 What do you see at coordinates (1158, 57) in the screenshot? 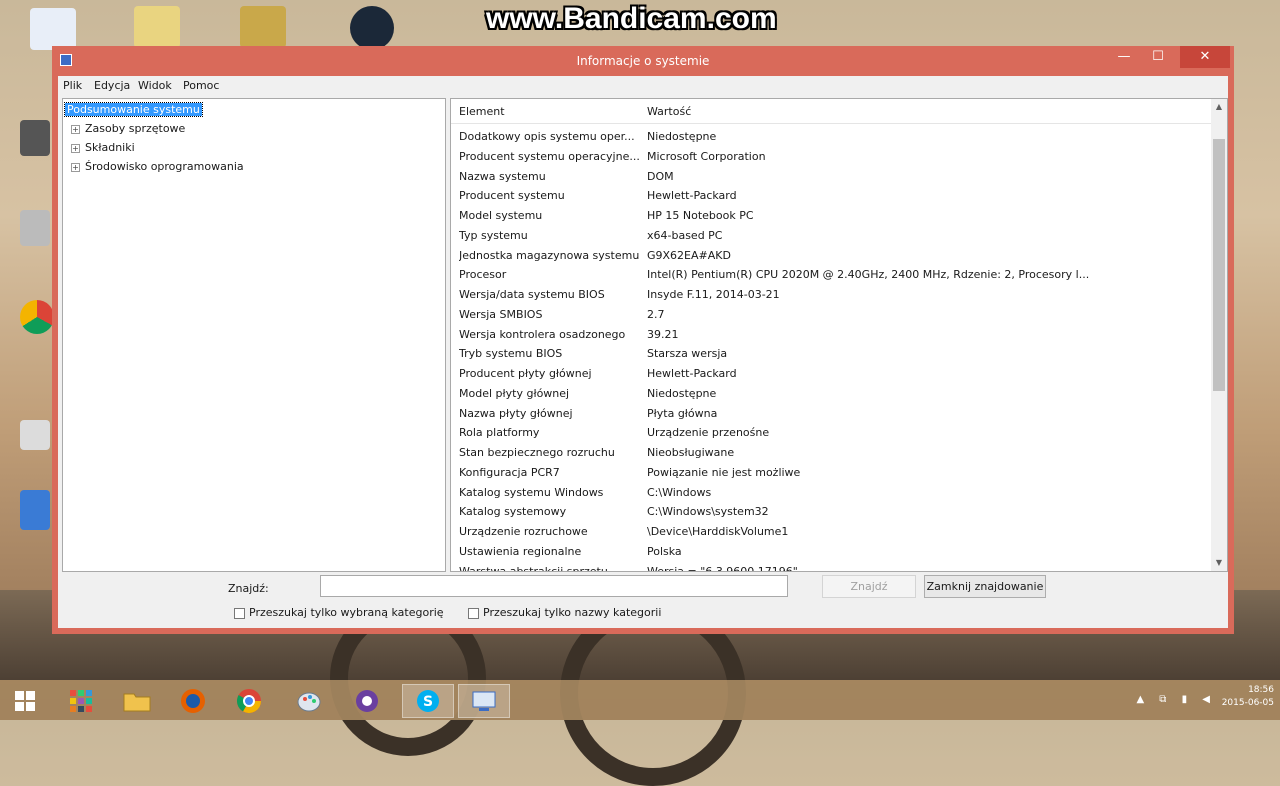
I see `maximize-button: ☐` at bounding box center [1158, 57].